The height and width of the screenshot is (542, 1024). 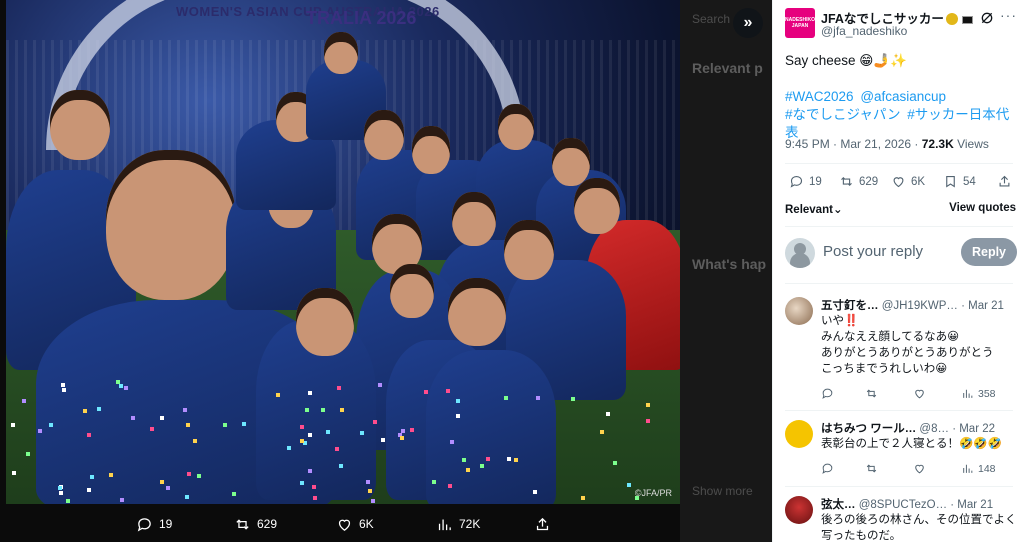 What do you see at coordinates (653, 493) in the screenshot?
I see `photo-credit: ©JFA/PR` at bounding box center [653, 493].